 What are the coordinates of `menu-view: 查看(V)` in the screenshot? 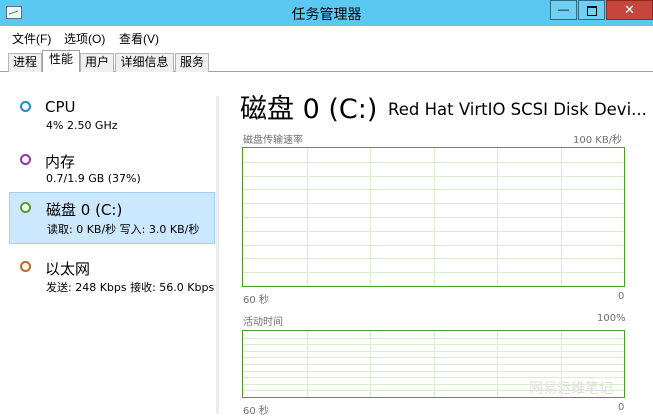 It's located at (139, 38).